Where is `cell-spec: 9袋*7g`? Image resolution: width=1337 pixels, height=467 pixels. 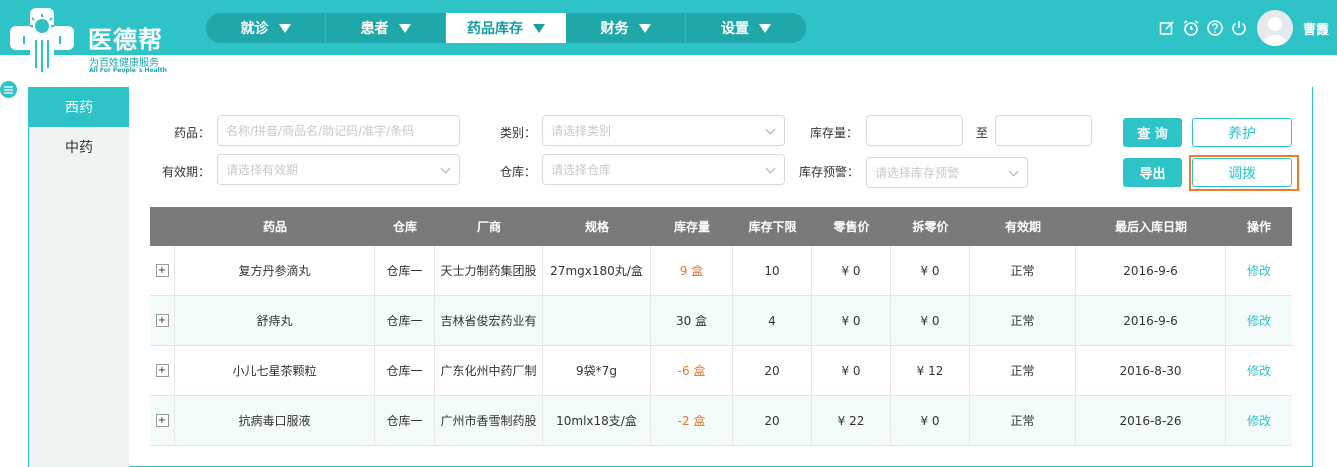
cell-spec: 9袋*7g is located at coordinates (597, 370).